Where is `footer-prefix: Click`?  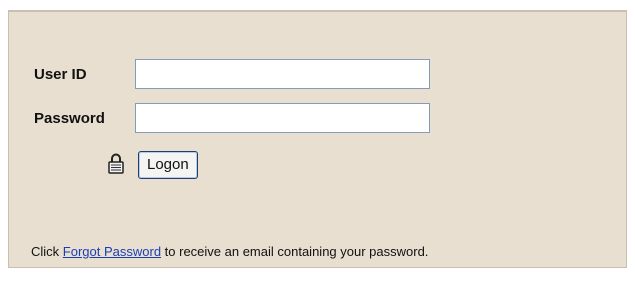
footer-prefix: Click is located at coordinates (47, 251).